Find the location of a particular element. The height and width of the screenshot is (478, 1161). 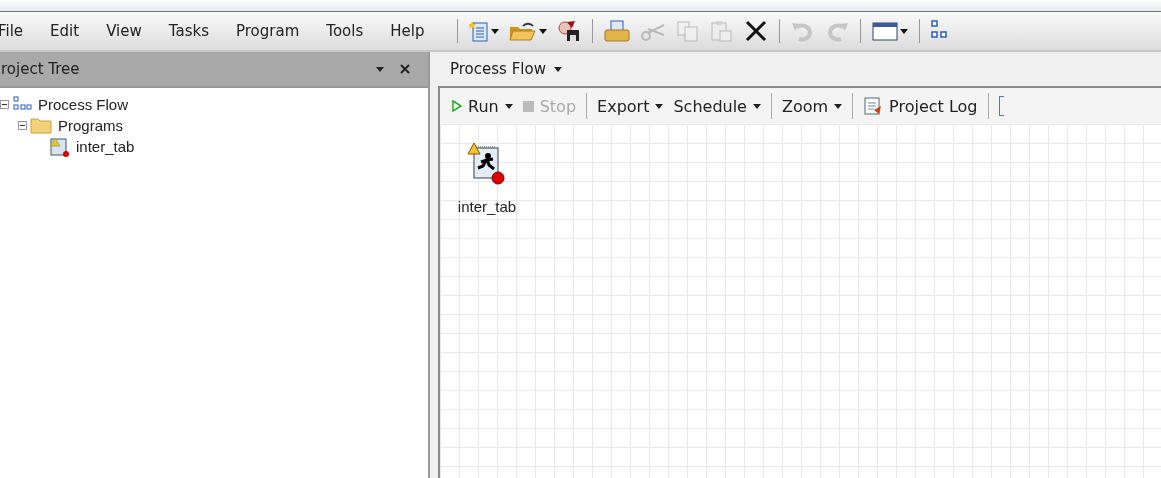

open-tool is located at coordinates (528, 31).